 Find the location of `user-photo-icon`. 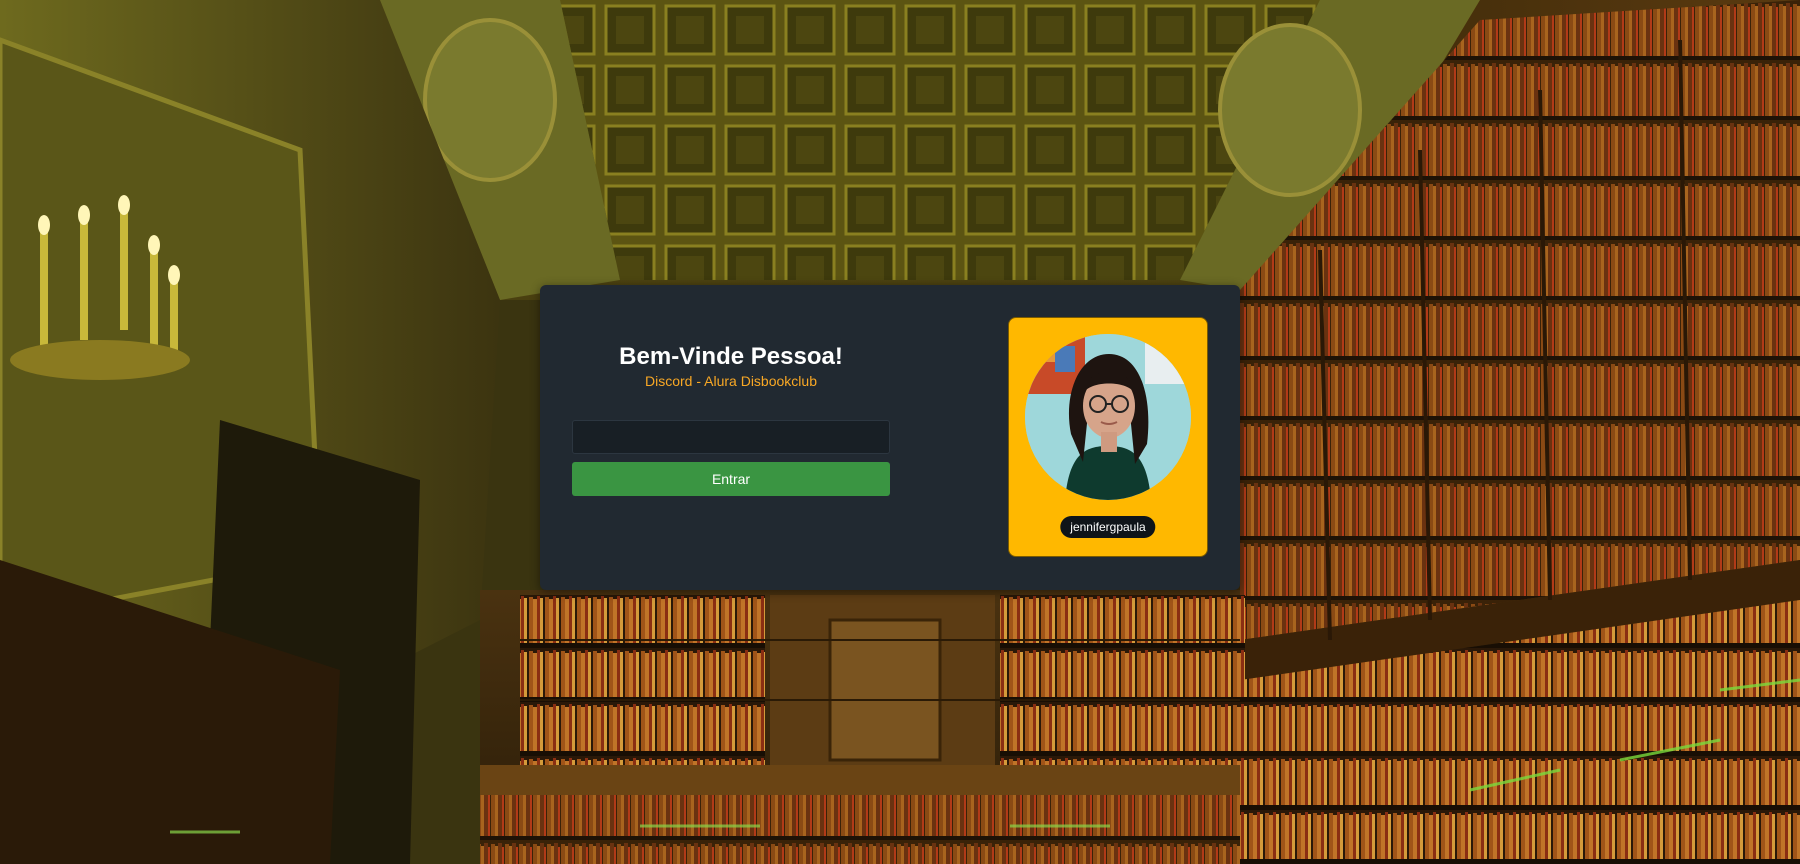

user-photo-icon is located at coordinates (1108, 417).